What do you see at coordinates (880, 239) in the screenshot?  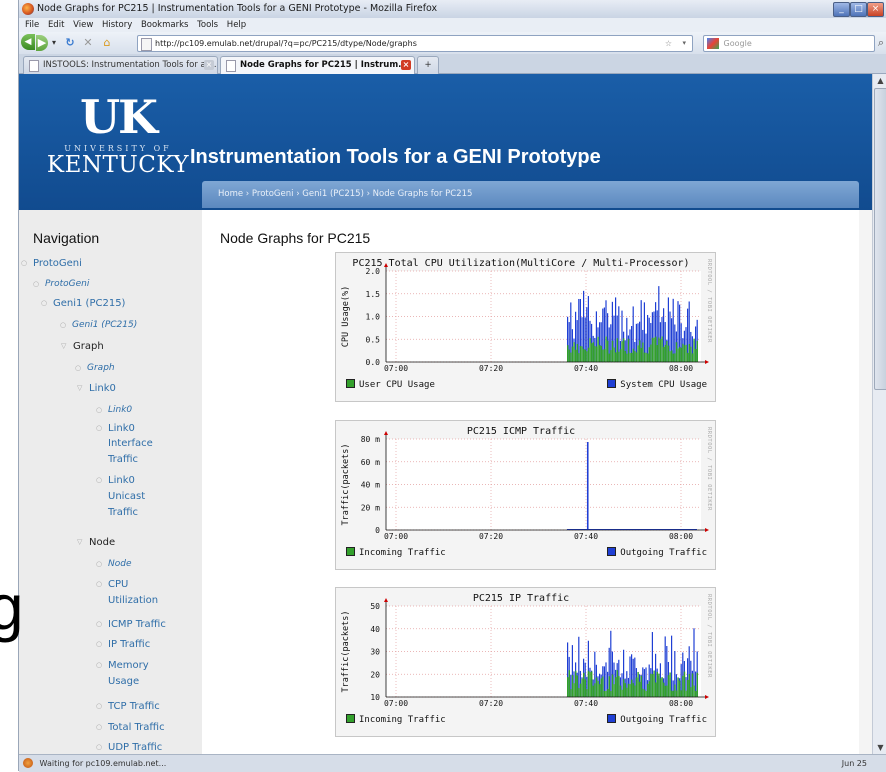 I see `scroll-thumb` at bounding box center [880, 239].